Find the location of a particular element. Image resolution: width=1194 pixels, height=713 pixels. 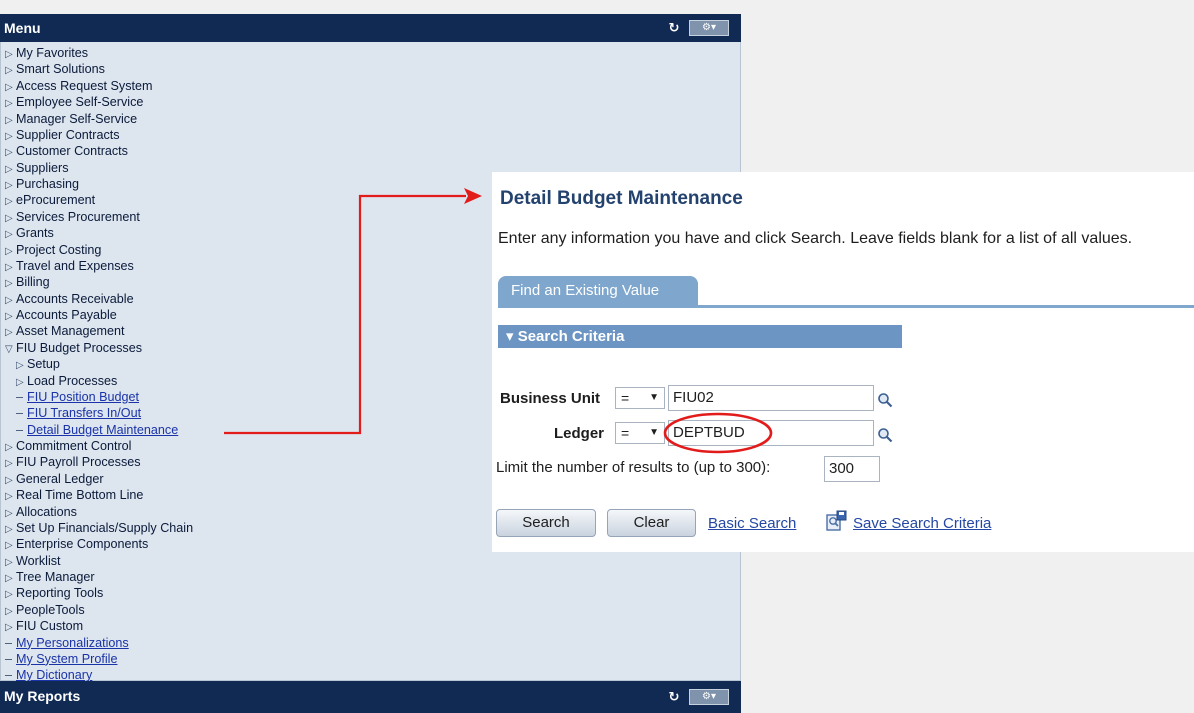

menu-item: ▷ Customer Contracts is located at coordinates (99, 151).